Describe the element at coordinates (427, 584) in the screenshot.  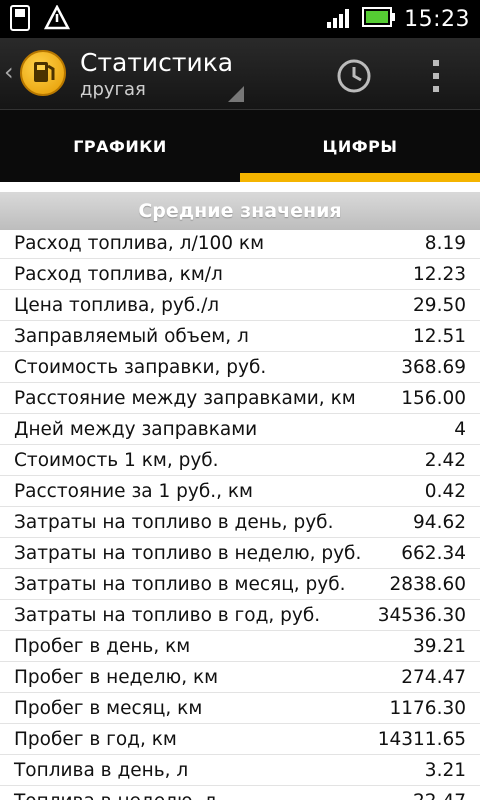
I see `stat-value: 2838.60` at that location.